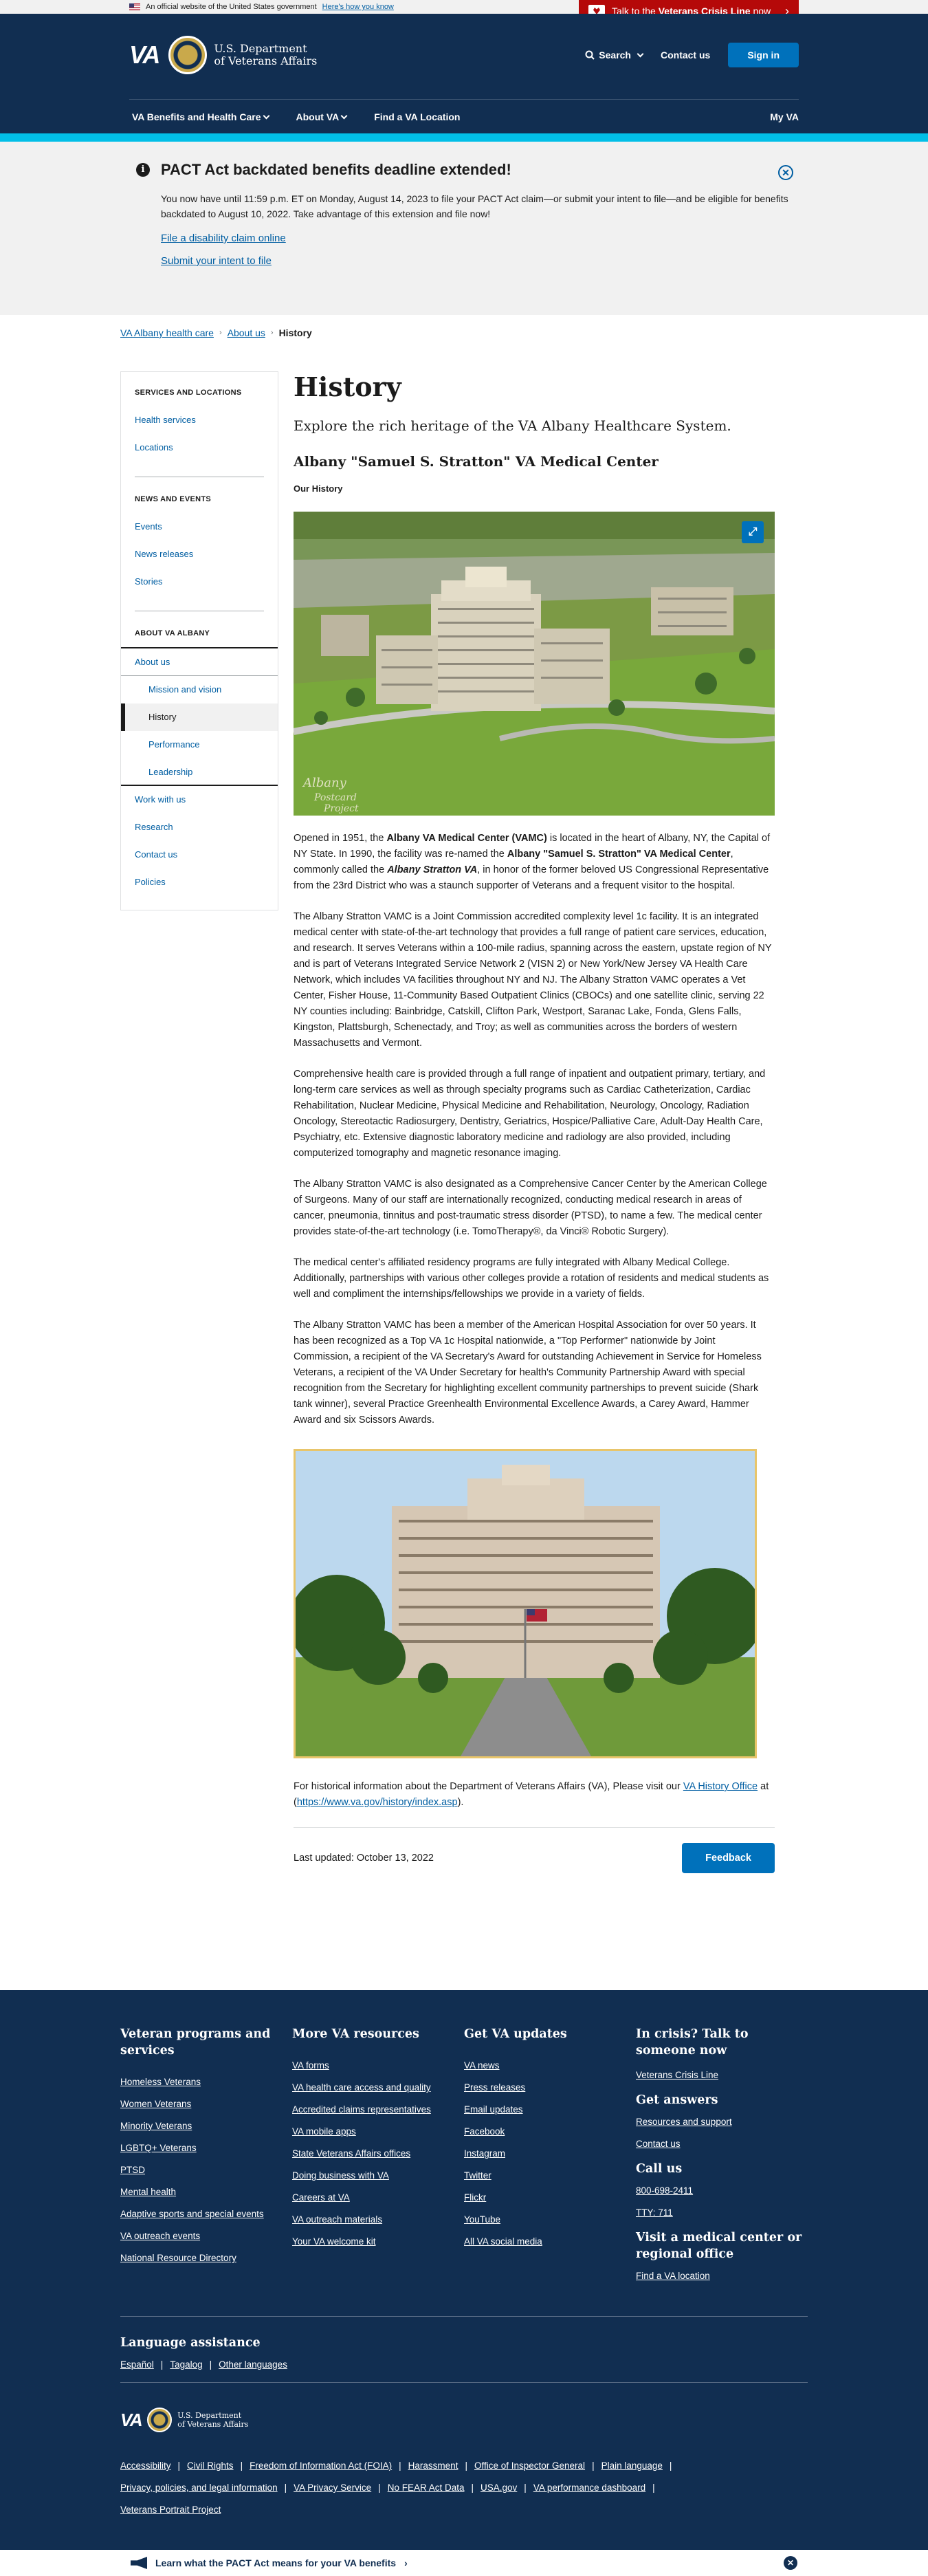  What do you see at coordinates (332, 2488) in the screenshot?
I see `footer-legal-link: VA Privacy Service` at bounding box center [332, 2488].